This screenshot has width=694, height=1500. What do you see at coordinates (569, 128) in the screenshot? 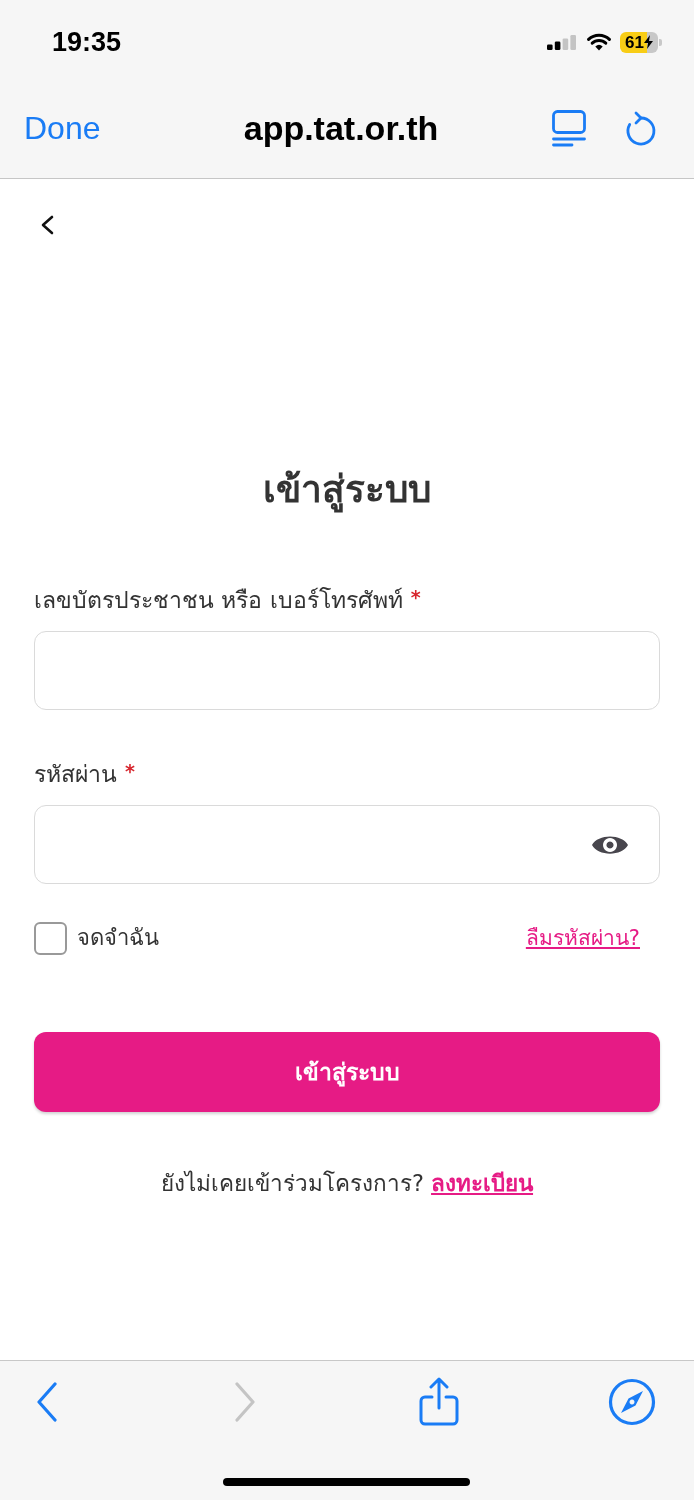
I see `layout-icon` at bounding box center [569, 128].